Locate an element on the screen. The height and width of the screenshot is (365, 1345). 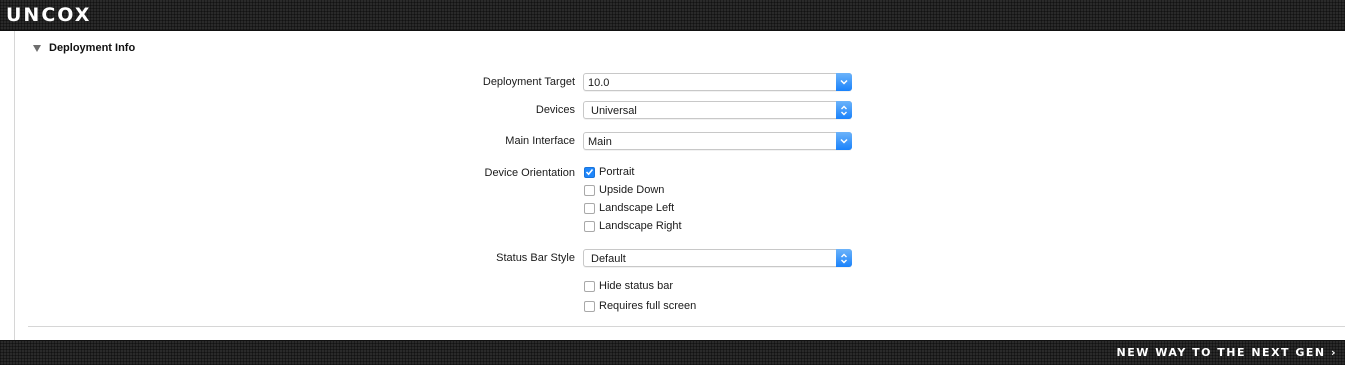
top-banner: UNCOX is located at coordinates (672, 15).